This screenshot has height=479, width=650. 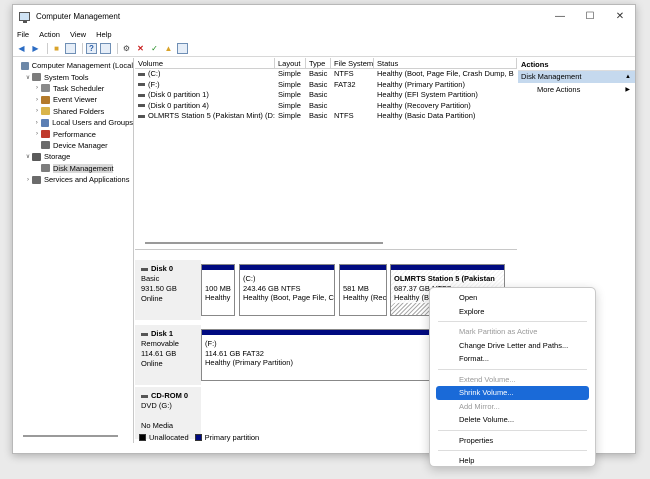 What do you see at coordinates (620, 16) in the screenshot?
I see `close-button: ✕` at bounding box center [620, 16].